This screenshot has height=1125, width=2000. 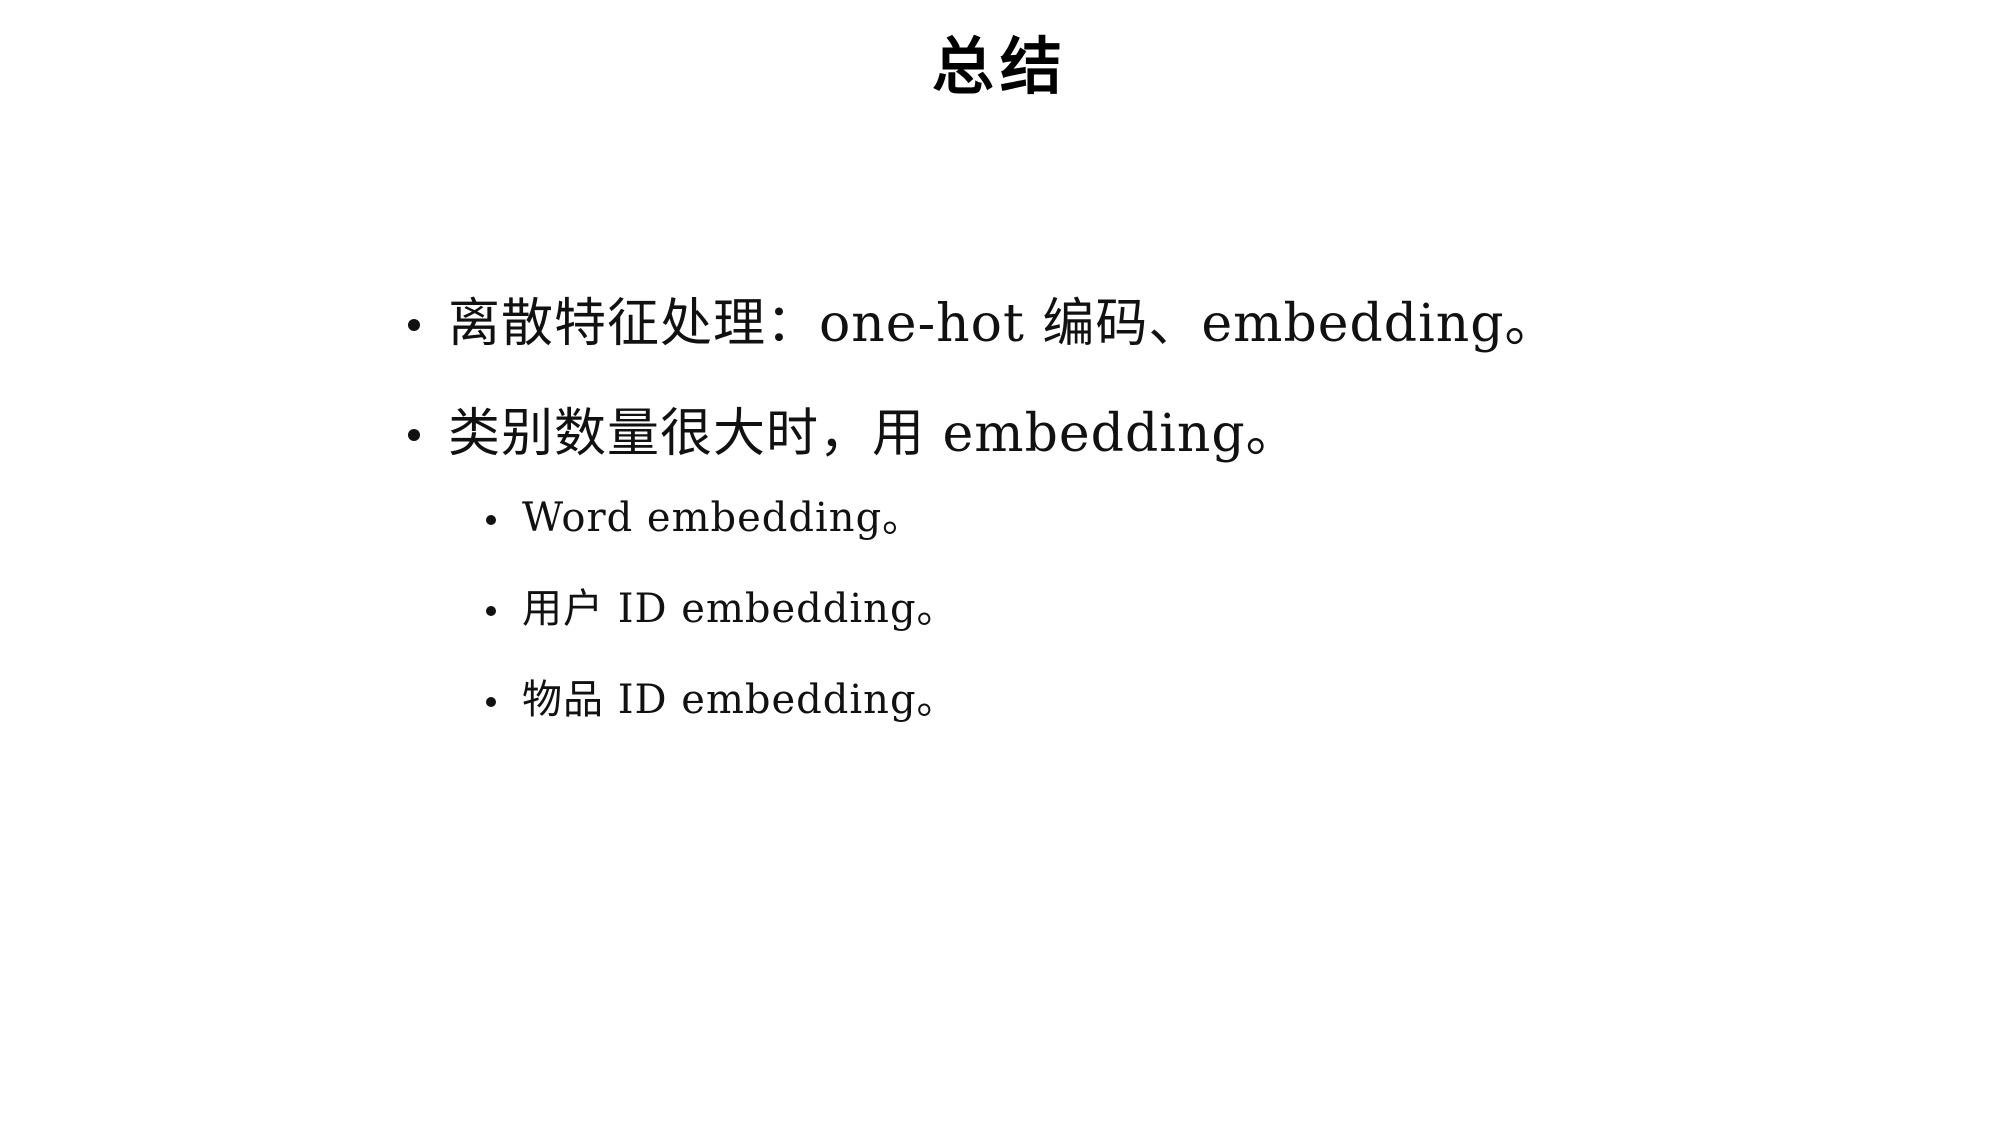 I want to click on bullet-text: 类别数量很大时，用 embedding。, so click(x=873, y=434).